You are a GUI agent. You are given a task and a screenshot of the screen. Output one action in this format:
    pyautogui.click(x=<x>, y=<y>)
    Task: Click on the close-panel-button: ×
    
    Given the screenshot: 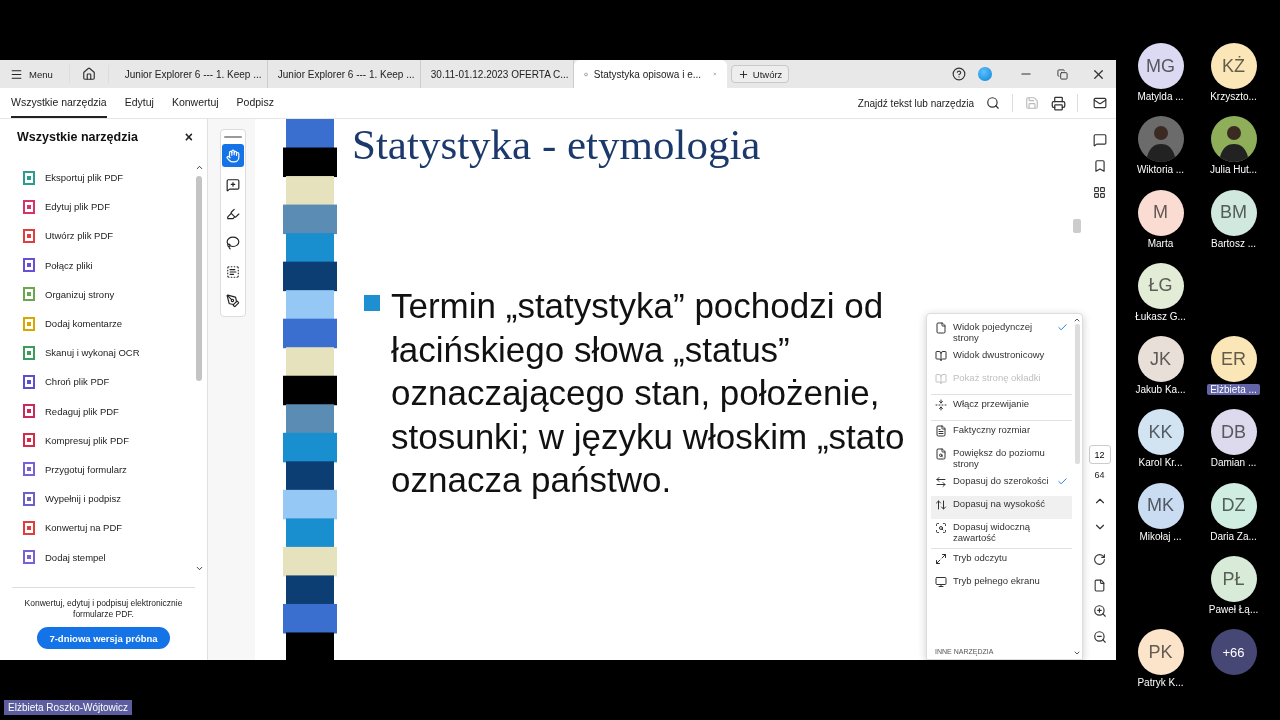 What is the action you would take?
    pyautogui.click(x=188, y=137)
    